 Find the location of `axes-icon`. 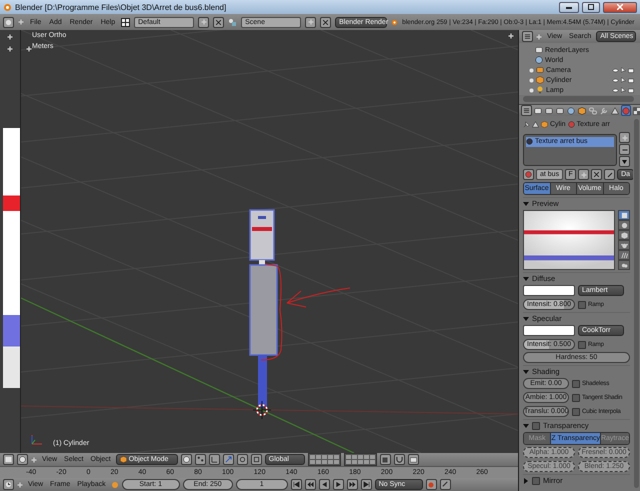

axes-icon is located at coordinates (36, 439).